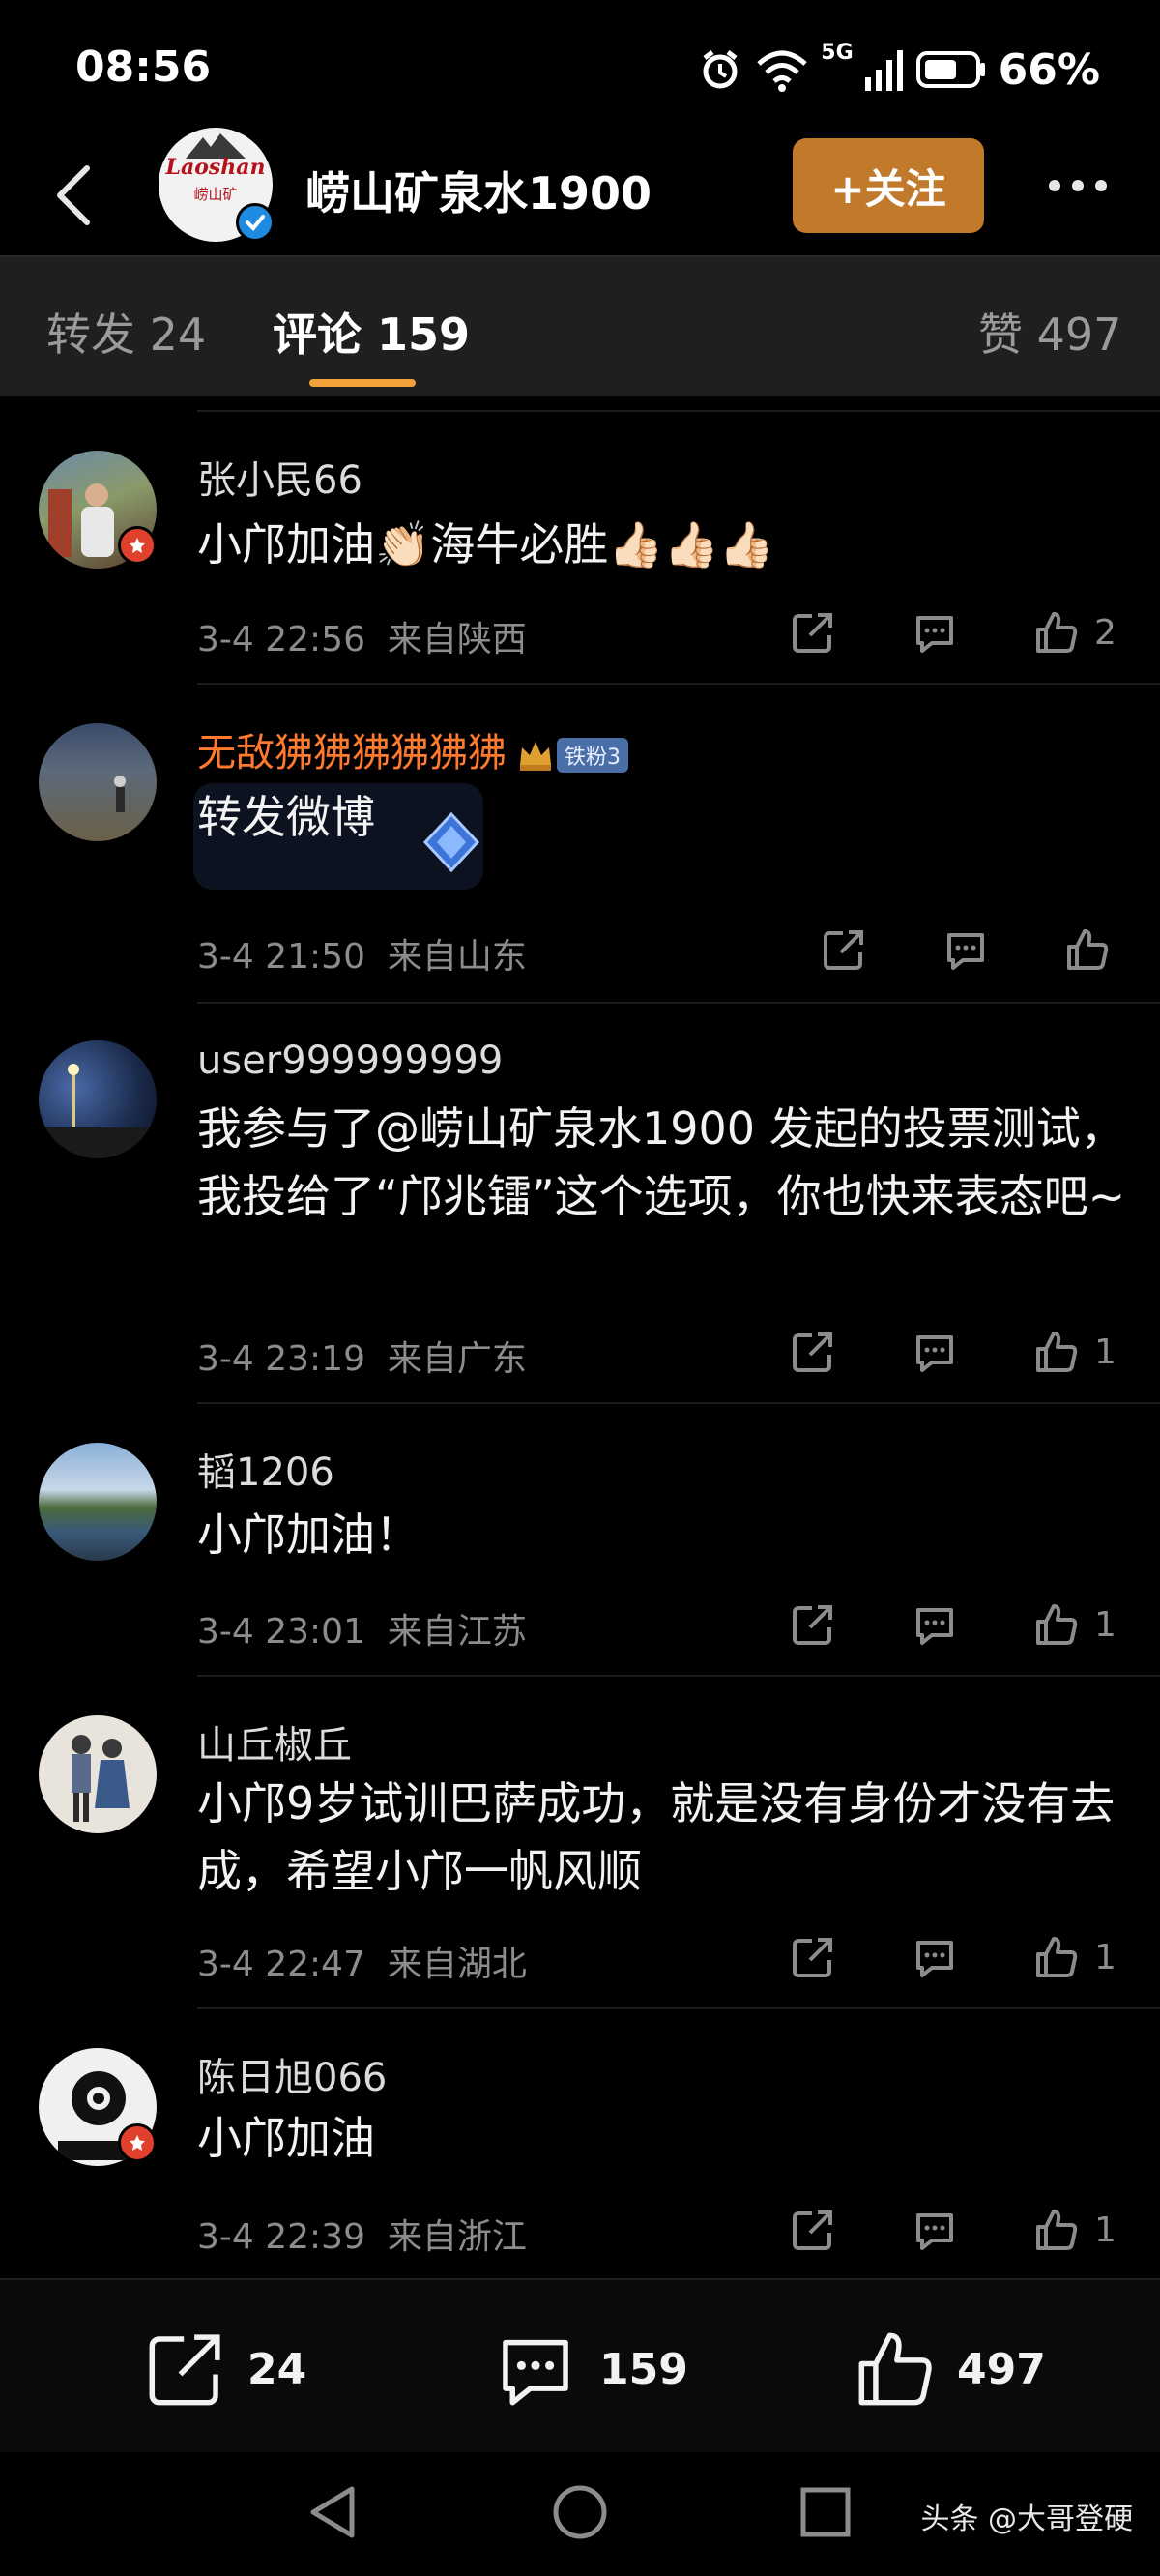 Image resolution: width=1160 pixels, height=2576 pixels. Describe the element at coordinates (371, 332) in the screenshot. I see `tab-comments: 评论 159` at that location.